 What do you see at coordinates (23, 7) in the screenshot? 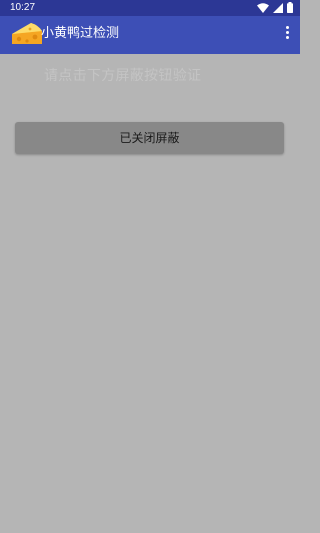
I see `status-time: 10:27` at bounding box center [23, 7].